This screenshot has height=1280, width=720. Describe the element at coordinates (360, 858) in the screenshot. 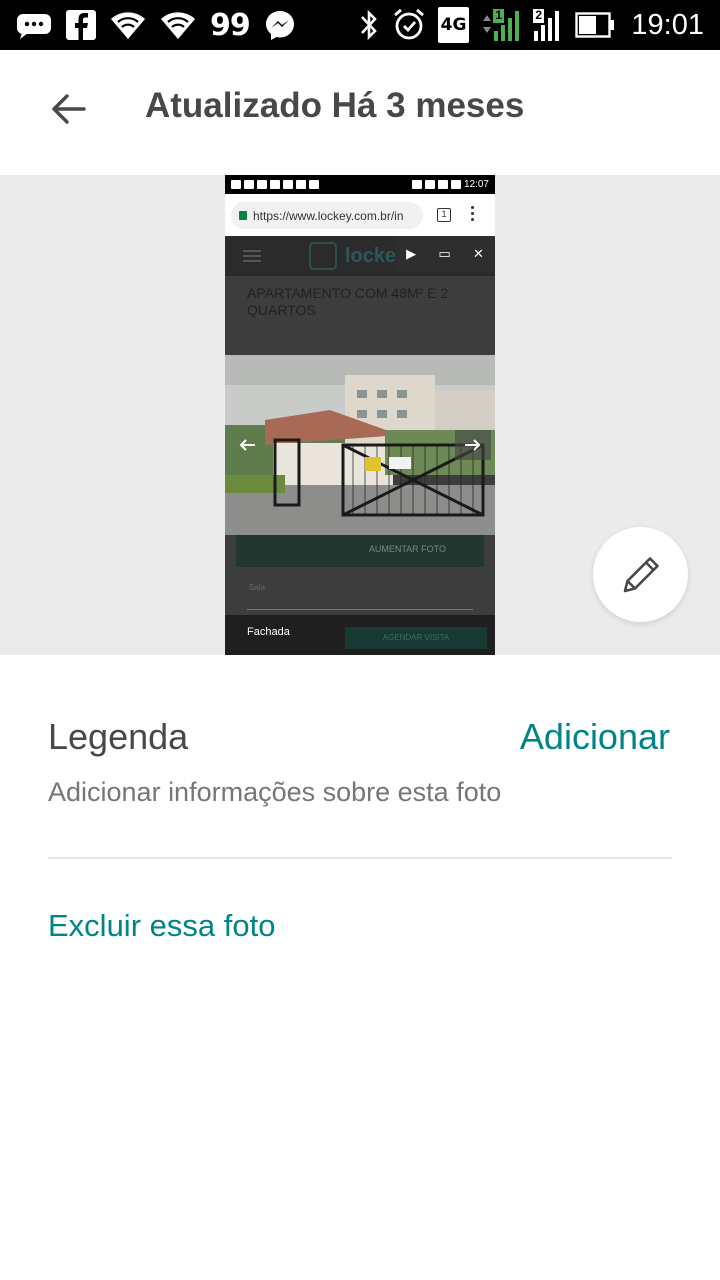

I see `divider` at that location.